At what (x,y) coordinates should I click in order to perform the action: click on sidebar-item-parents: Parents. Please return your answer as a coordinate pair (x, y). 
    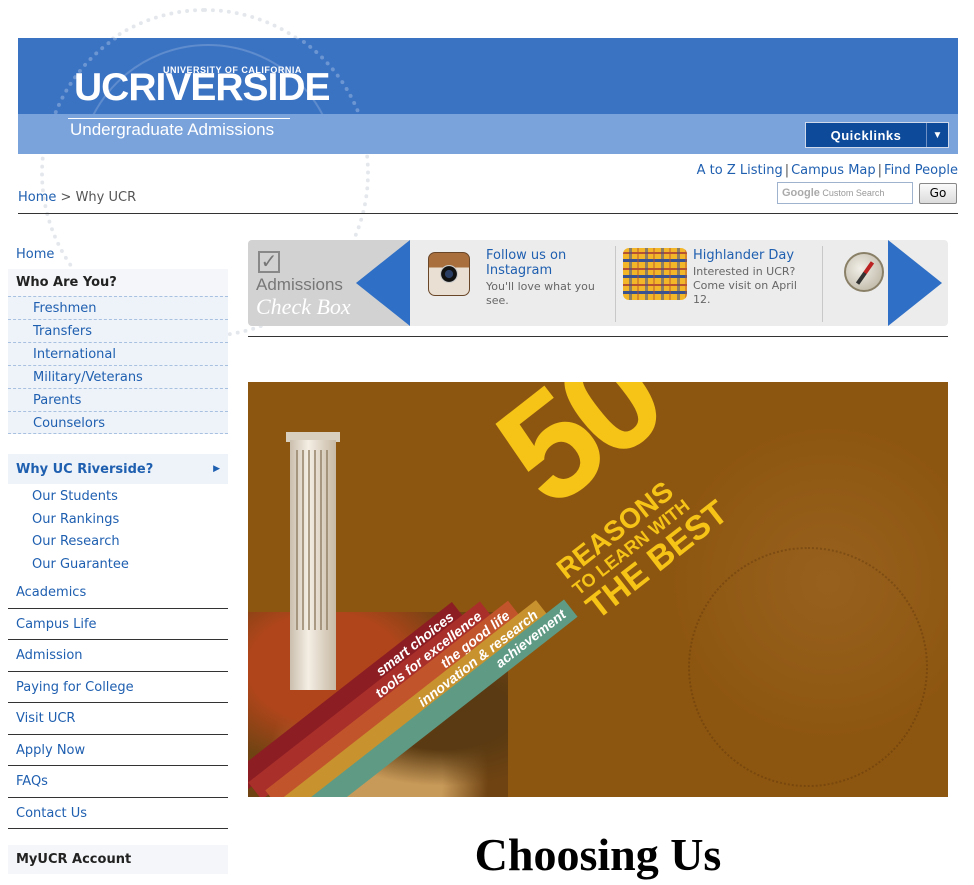
    Looking at the image, I should click on (118, 399).